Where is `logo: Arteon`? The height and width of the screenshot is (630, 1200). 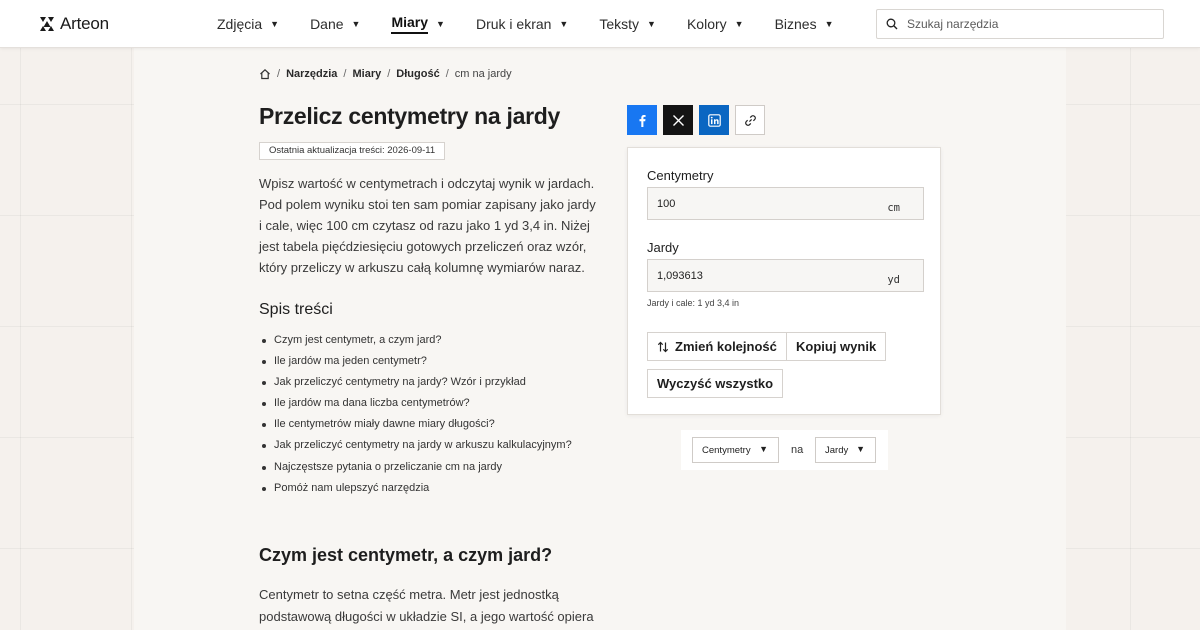 logo: Arteon is located at coordinates (74, 24).